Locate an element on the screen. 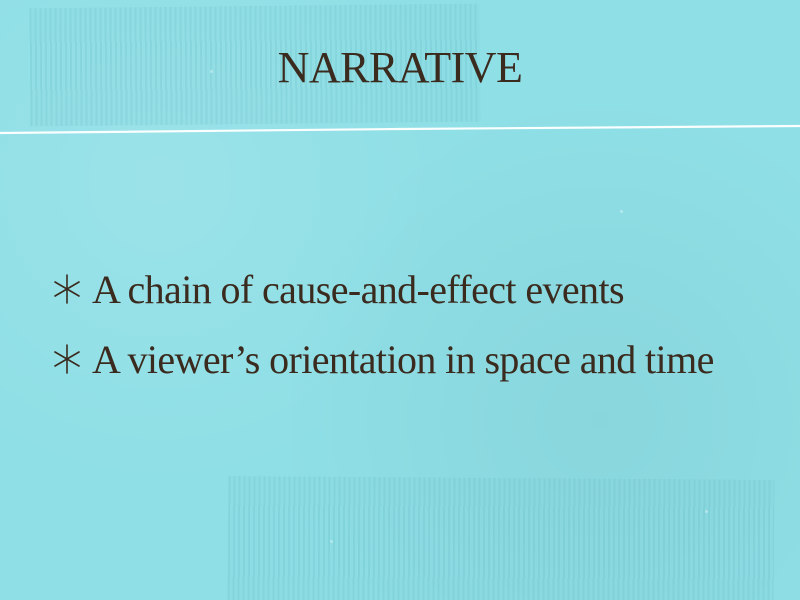 The width and height of the screenshot is (800, 600). bullet-text: A chain of cause-and-effect events is located at coordinates (358, 289).